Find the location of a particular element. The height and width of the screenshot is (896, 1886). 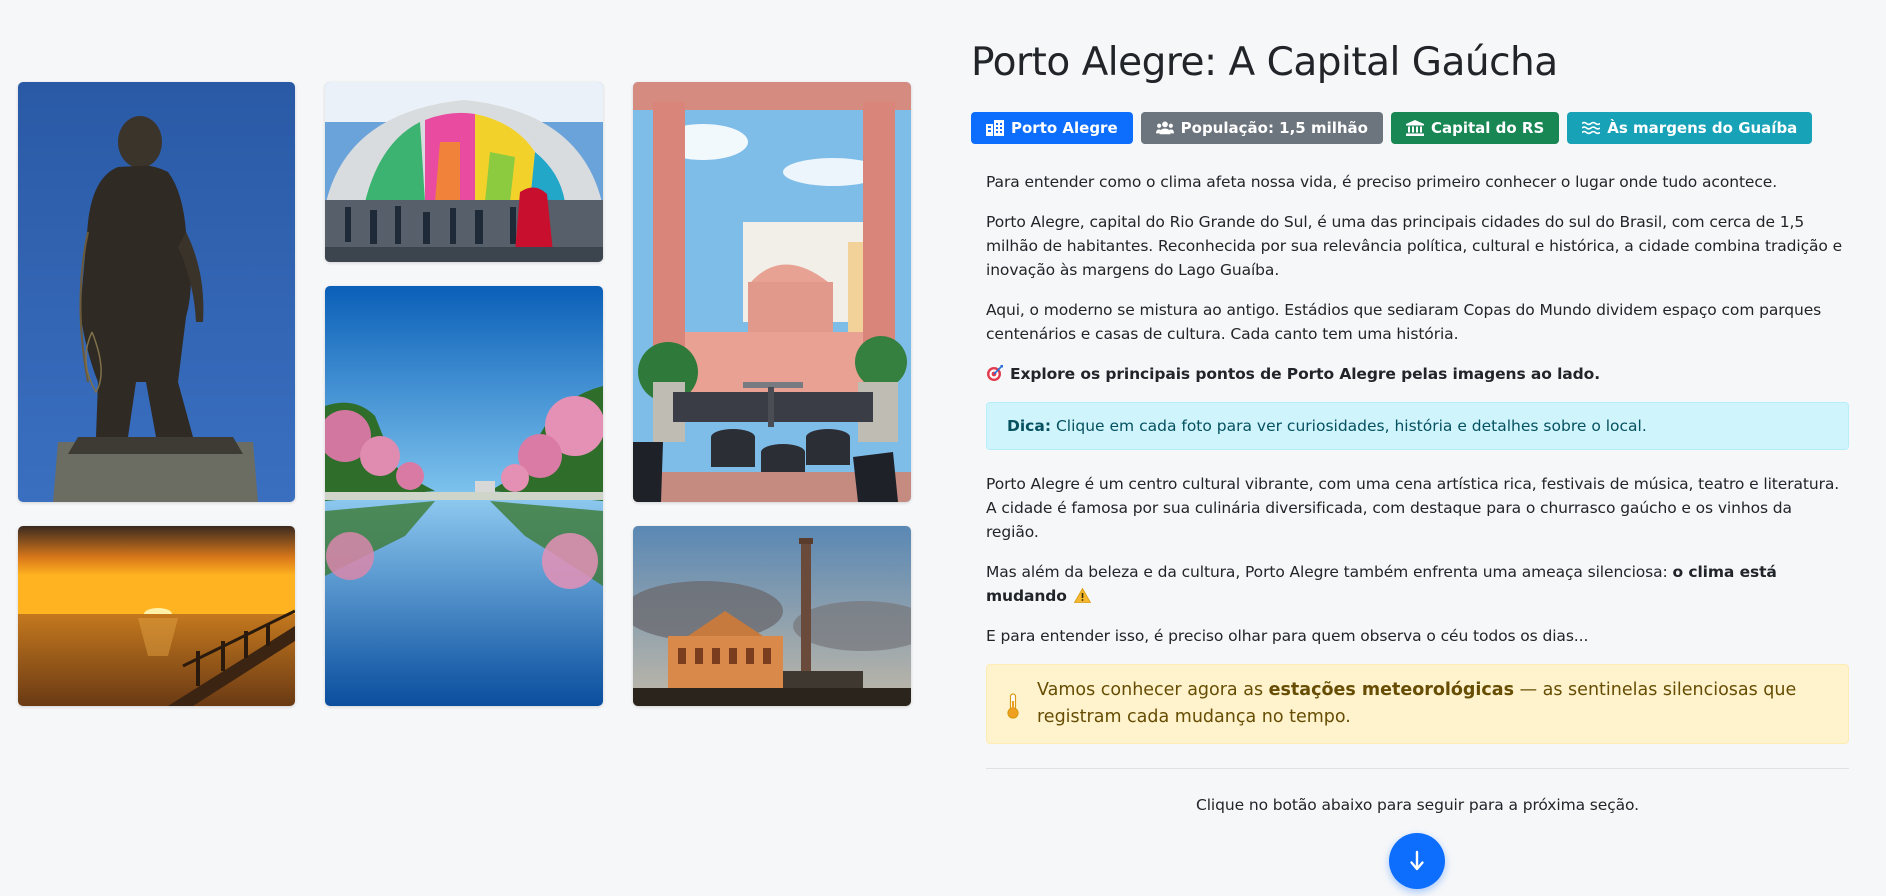

badge-city-label: Porto Alegre is located at coordinates (1064, 127).